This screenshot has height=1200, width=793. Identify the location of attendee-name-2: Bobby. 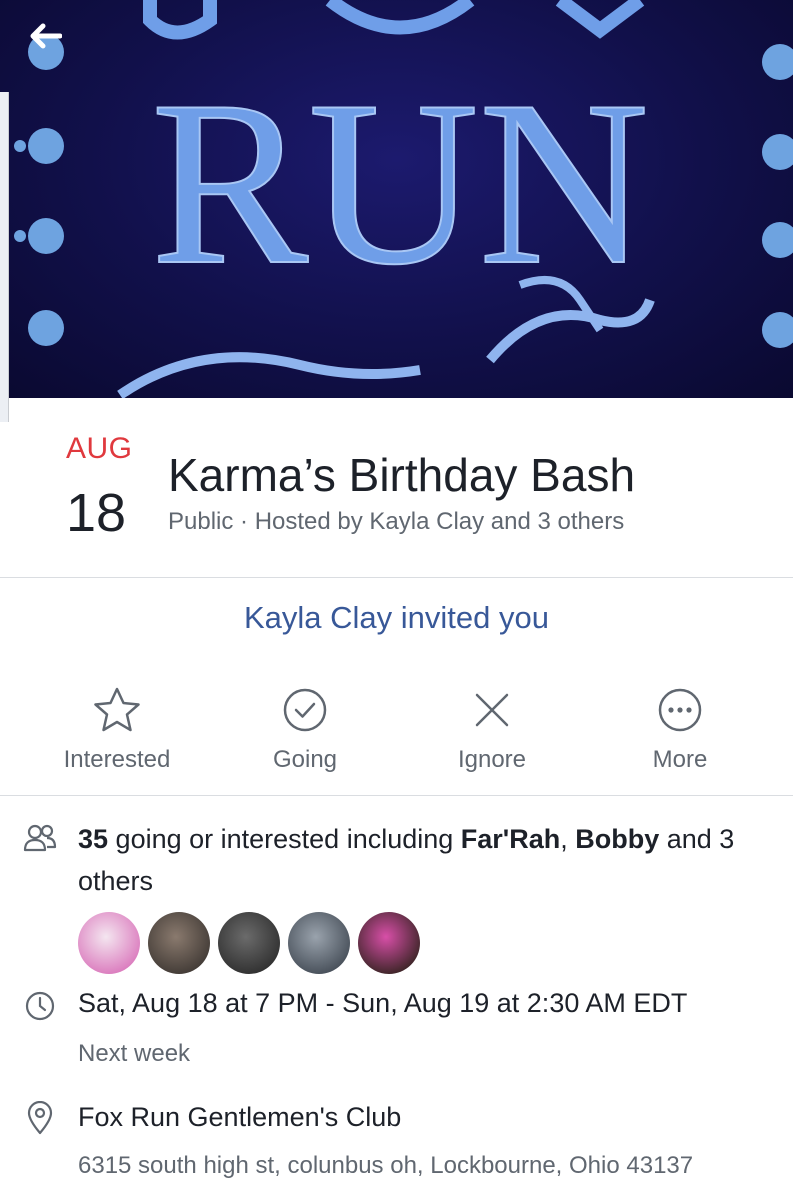
(617, 839).